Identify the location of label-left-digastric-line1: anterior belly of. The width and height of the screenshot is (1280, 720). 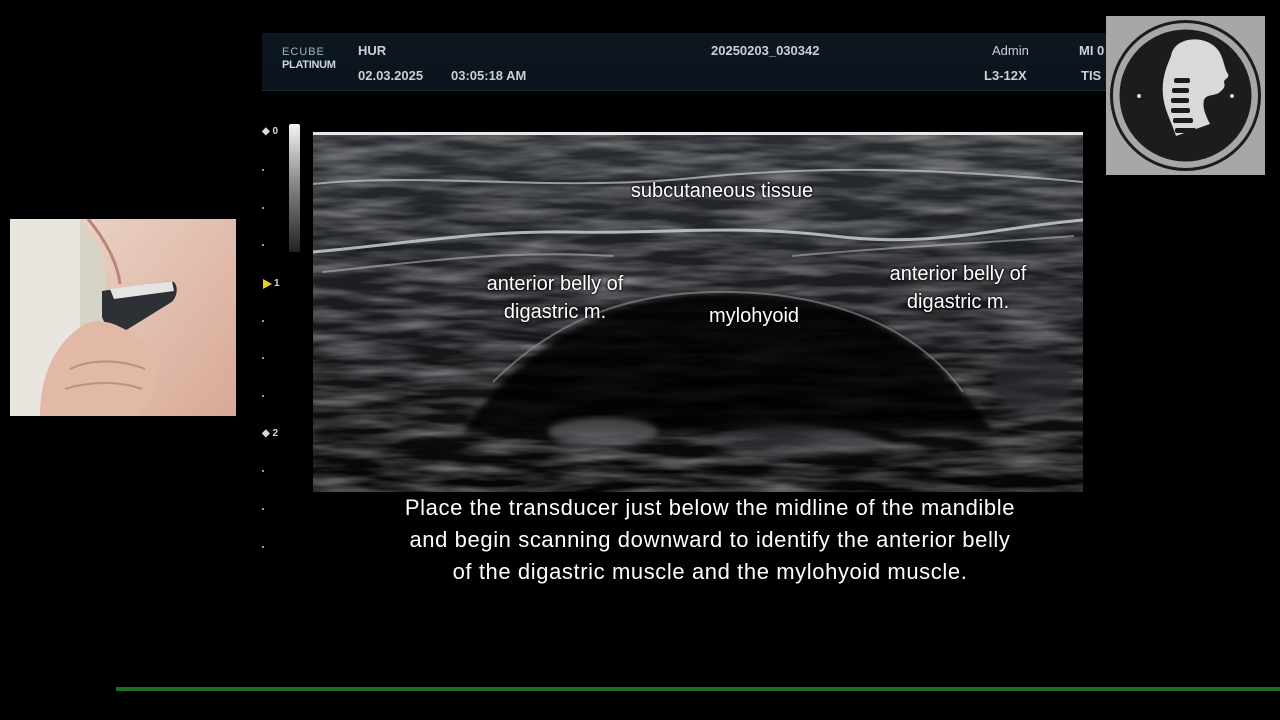
(555, 284).